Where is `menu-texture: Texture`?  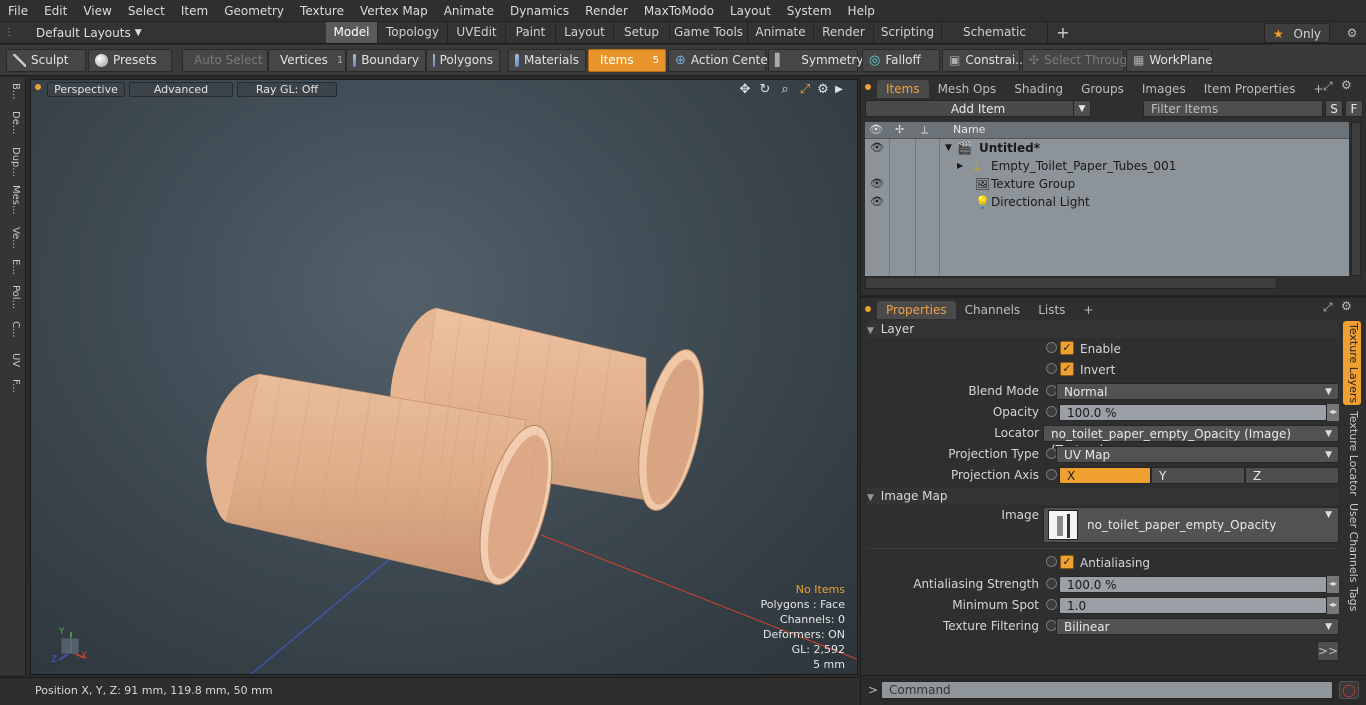
menu-texture: Texture is located at coordinates (322, 11).